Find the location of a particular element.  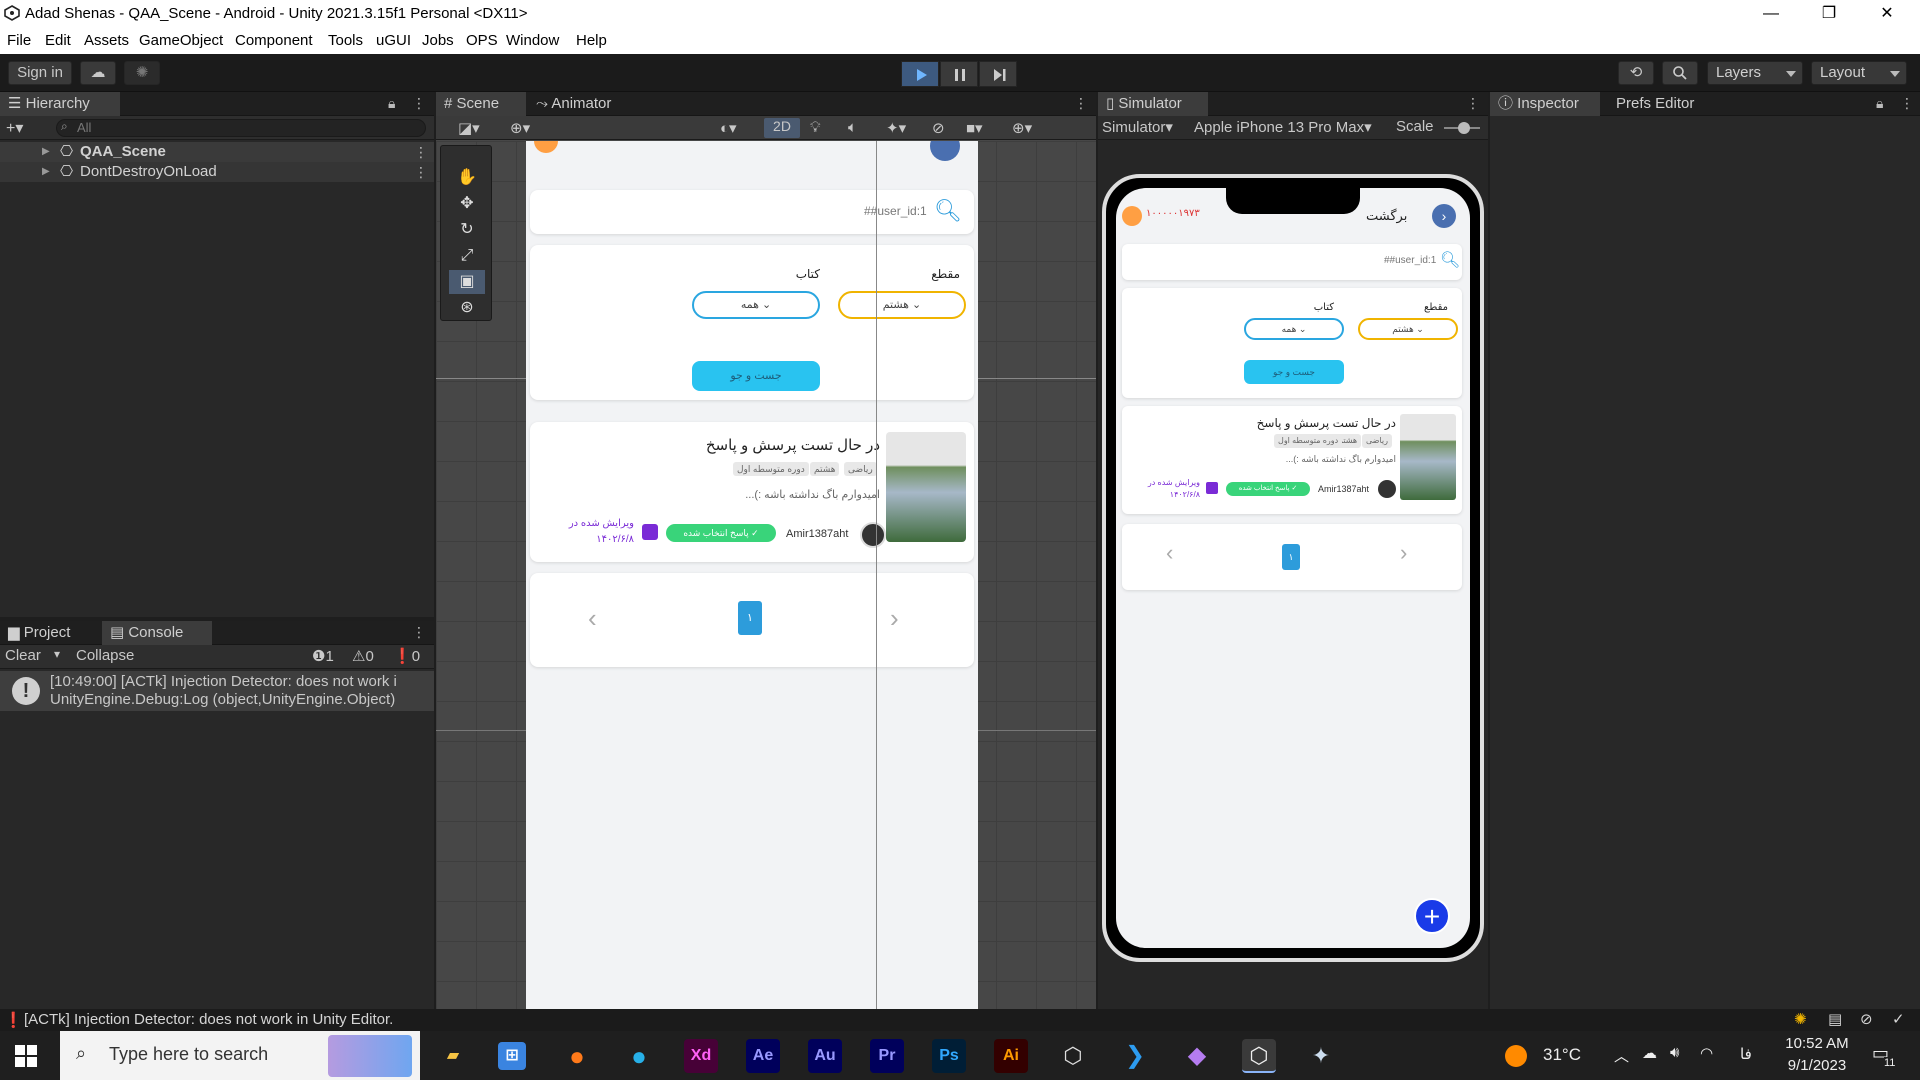

hierarchy-item-qaa-scene: ▶ ⎔ QAA_Scene ⋮ is located at coordinates (217, 152).